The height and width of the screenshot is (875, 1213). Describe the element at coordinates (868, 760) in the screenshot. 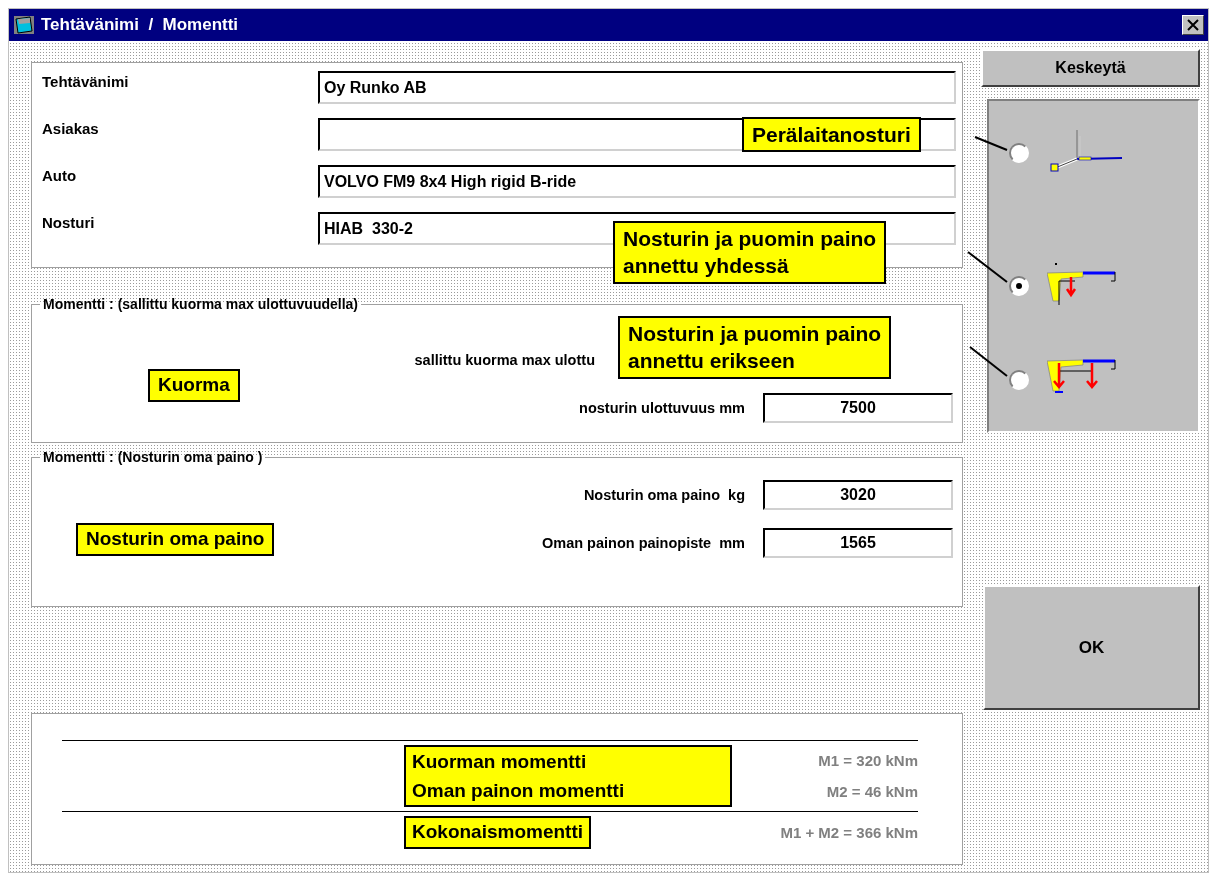

I see `result-value: M1 = 320 kNm` at that location.